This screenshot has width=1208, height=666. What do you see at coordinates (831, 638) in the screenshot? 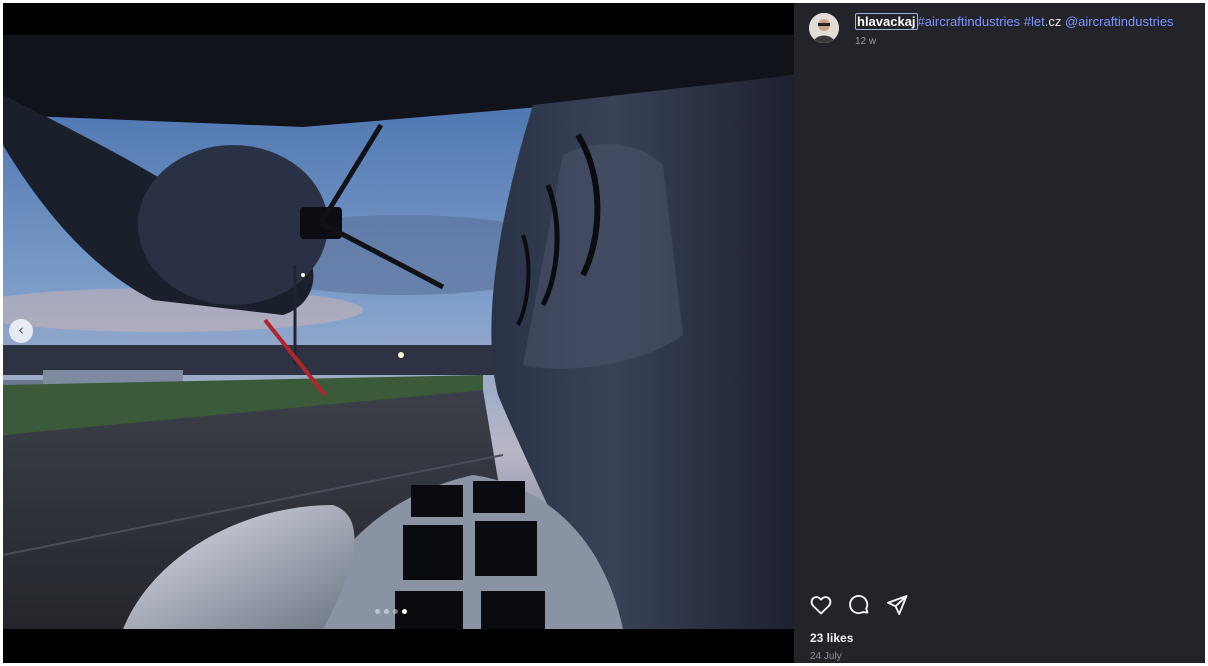
I see `likes-count: 23 likes` at bounding box center [831, 638].